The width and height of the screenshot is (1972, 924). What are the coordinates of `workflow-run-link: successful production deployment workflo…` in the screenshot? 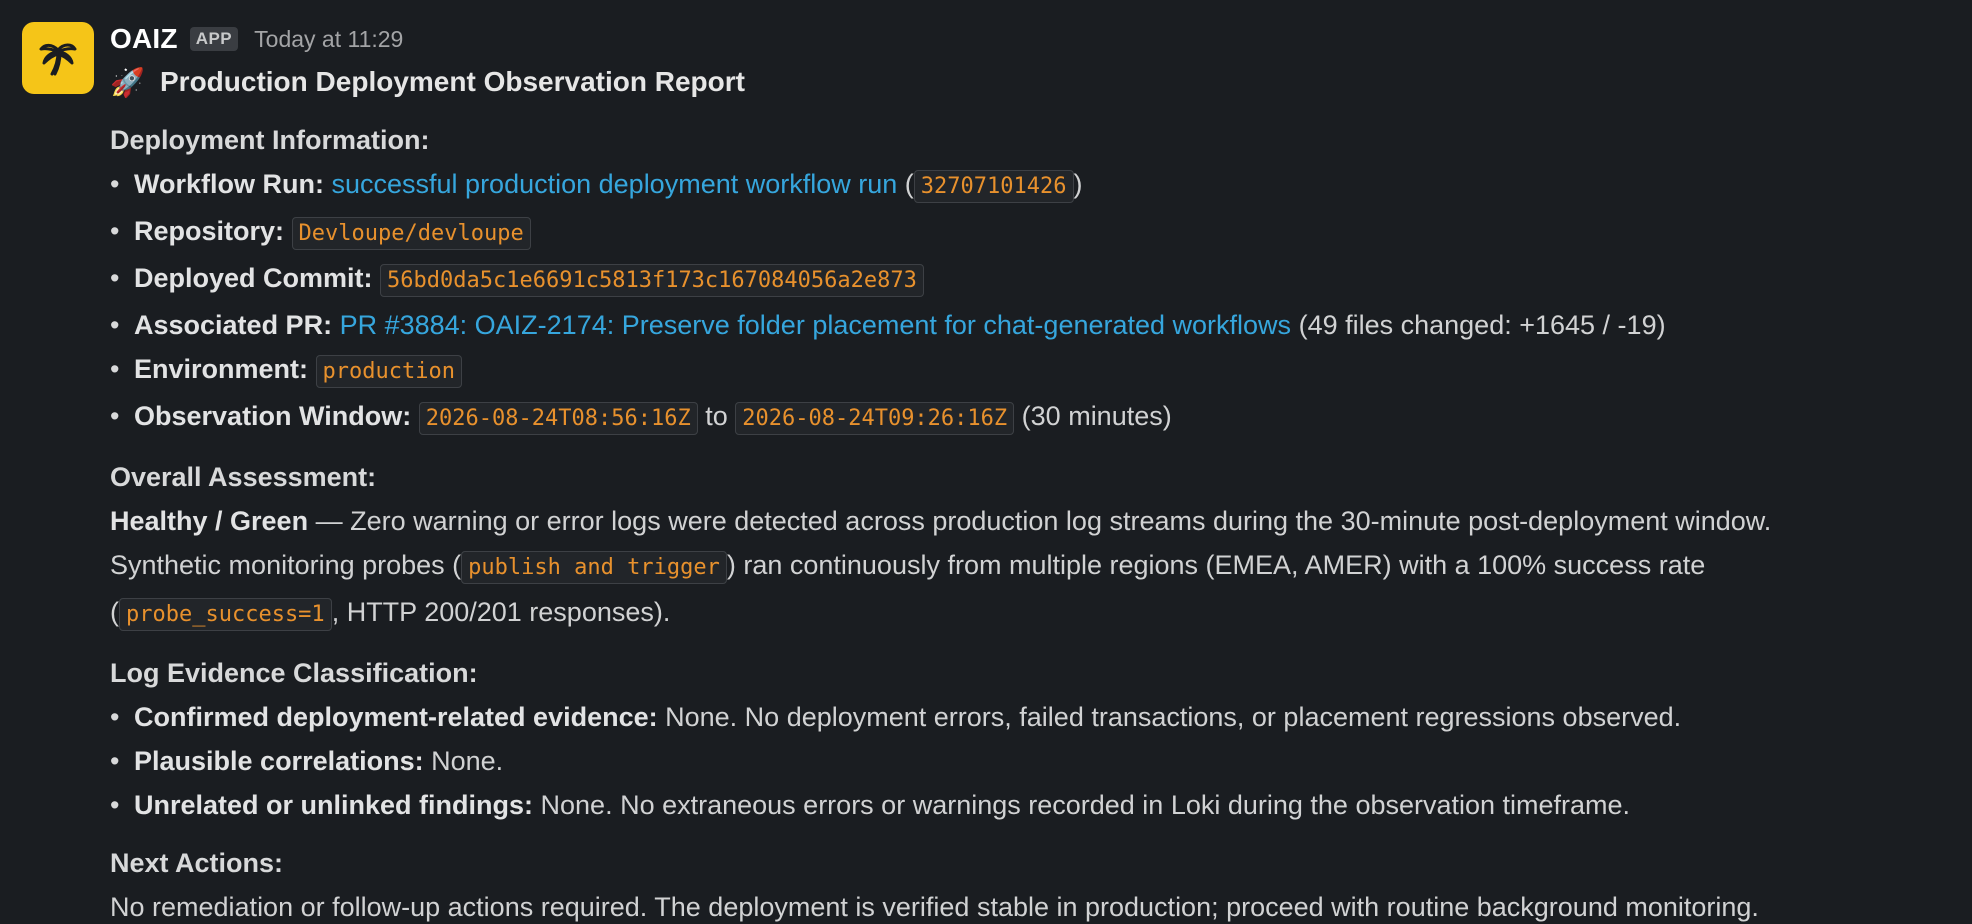 It's located at (615, 184).